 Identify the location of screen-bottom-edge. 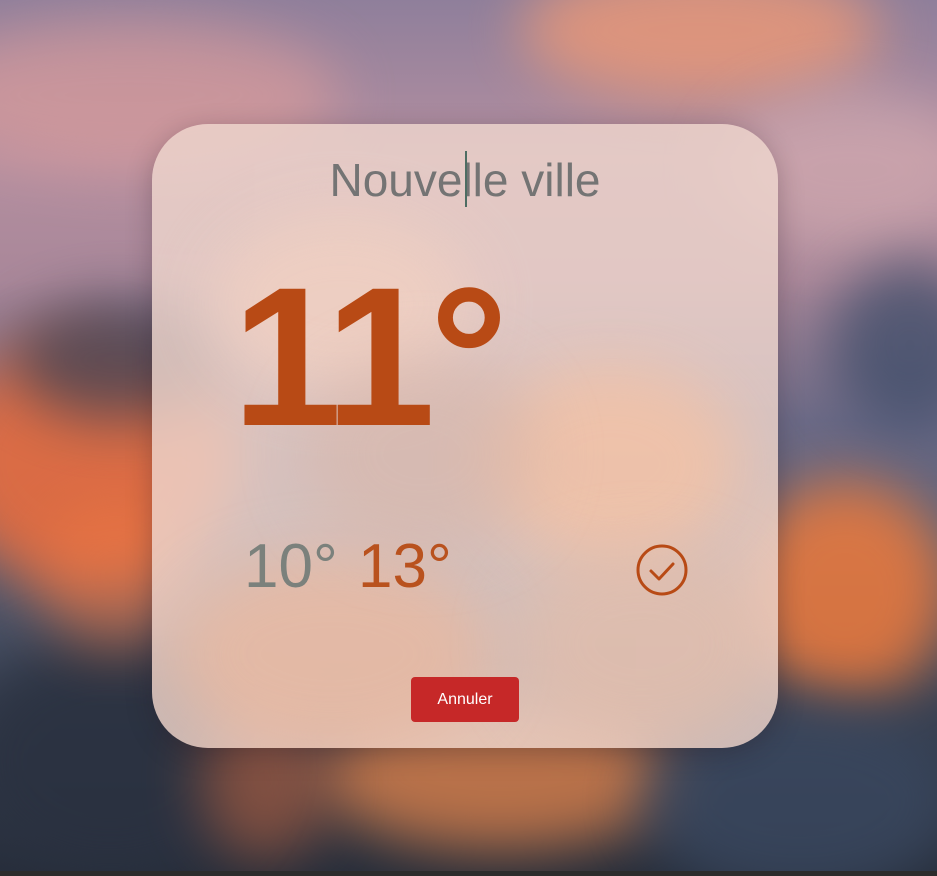
(468, 873).